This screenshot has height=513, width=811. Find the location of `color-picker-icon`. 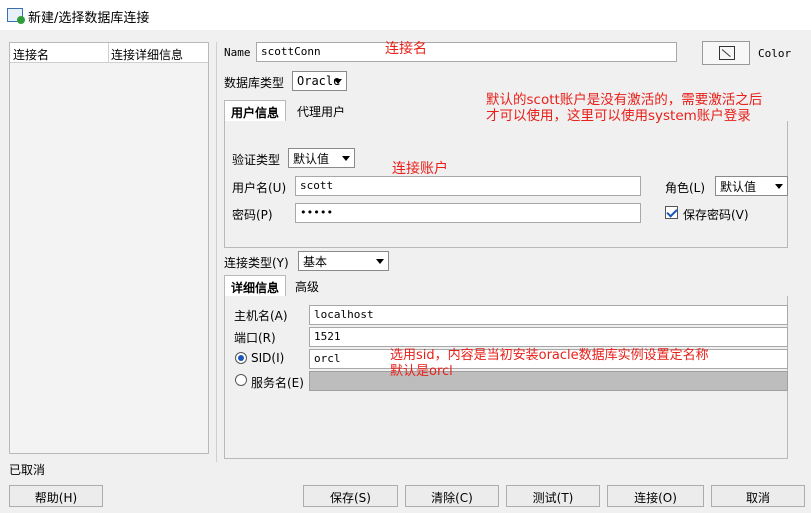

color-picker-icon is located at coordinates (727, 53).